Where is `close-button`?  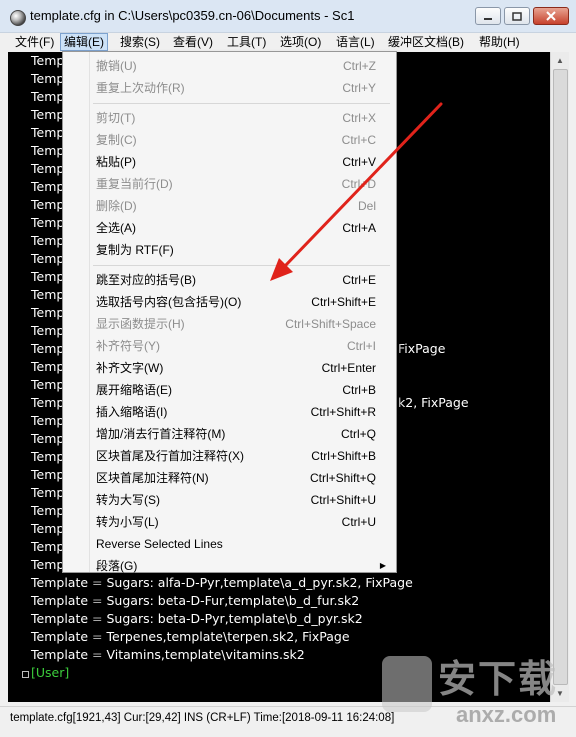
close-button is located at coordinates (551, 16).